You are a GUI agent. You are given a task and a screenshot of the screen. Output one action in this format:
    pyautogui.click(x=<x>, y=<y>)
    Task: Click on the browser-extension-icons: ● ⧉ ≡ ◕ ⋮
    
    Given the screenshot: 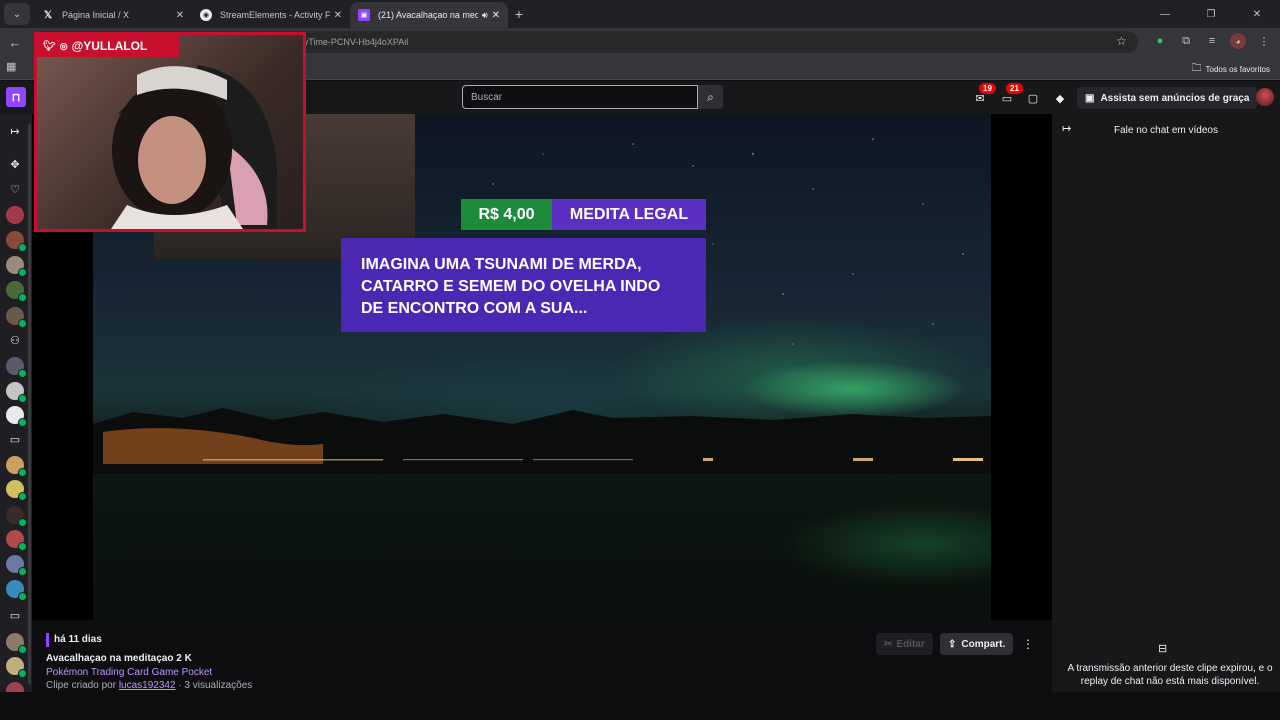 What is the action you would take?
    pyautogui.click(x=1212, y=41)
    